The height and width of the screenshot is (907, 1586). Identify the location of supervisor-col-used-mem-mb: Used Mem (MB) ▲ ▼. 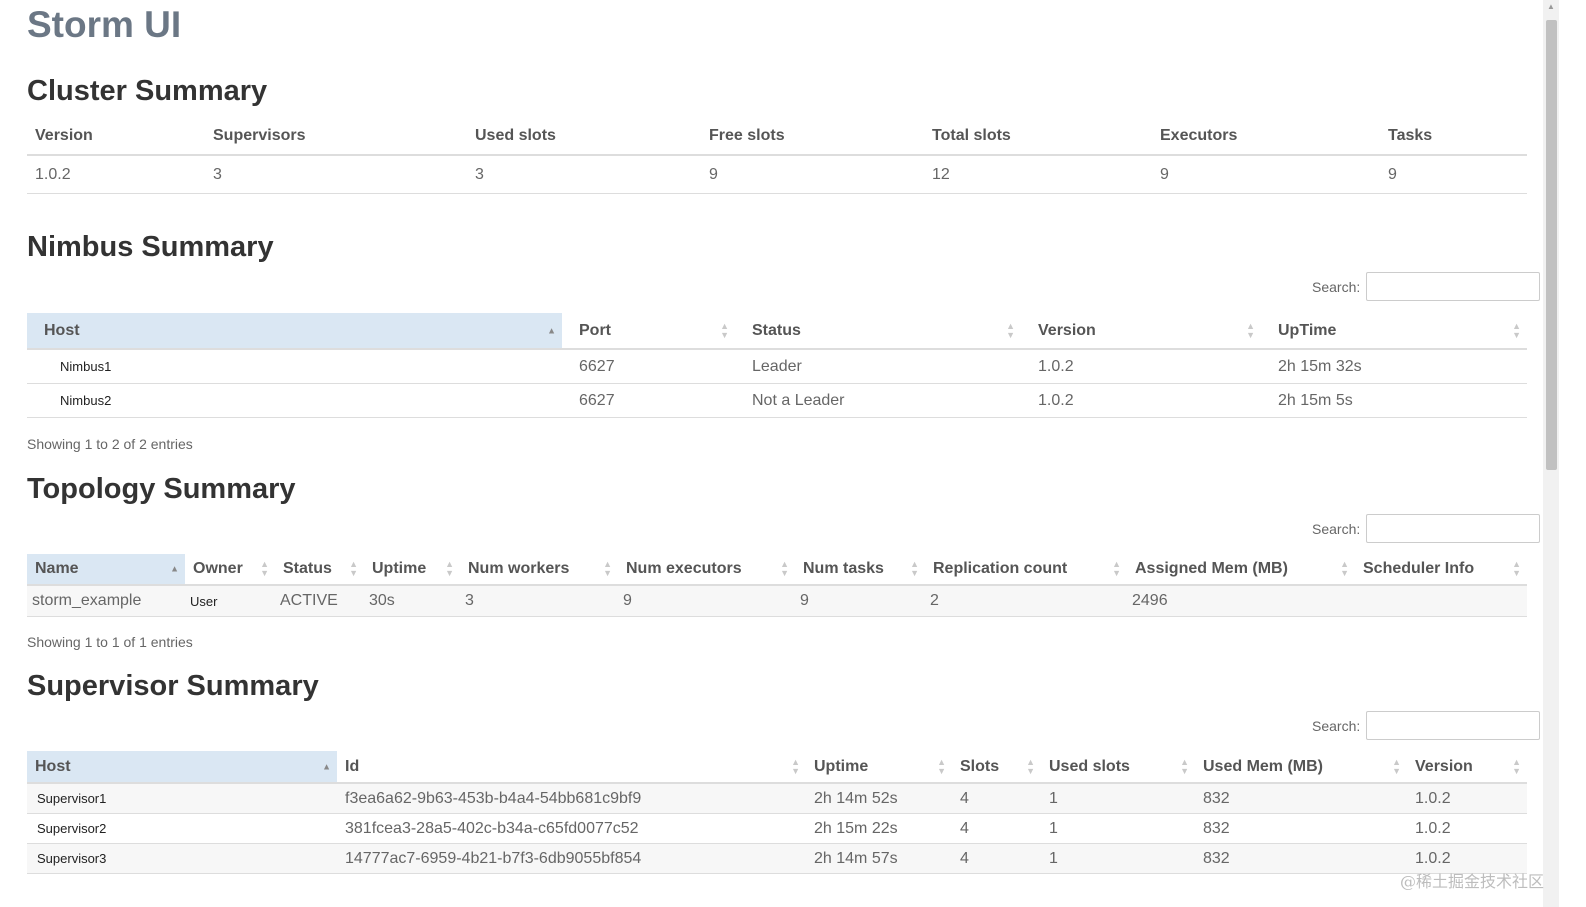
(1301, 767).